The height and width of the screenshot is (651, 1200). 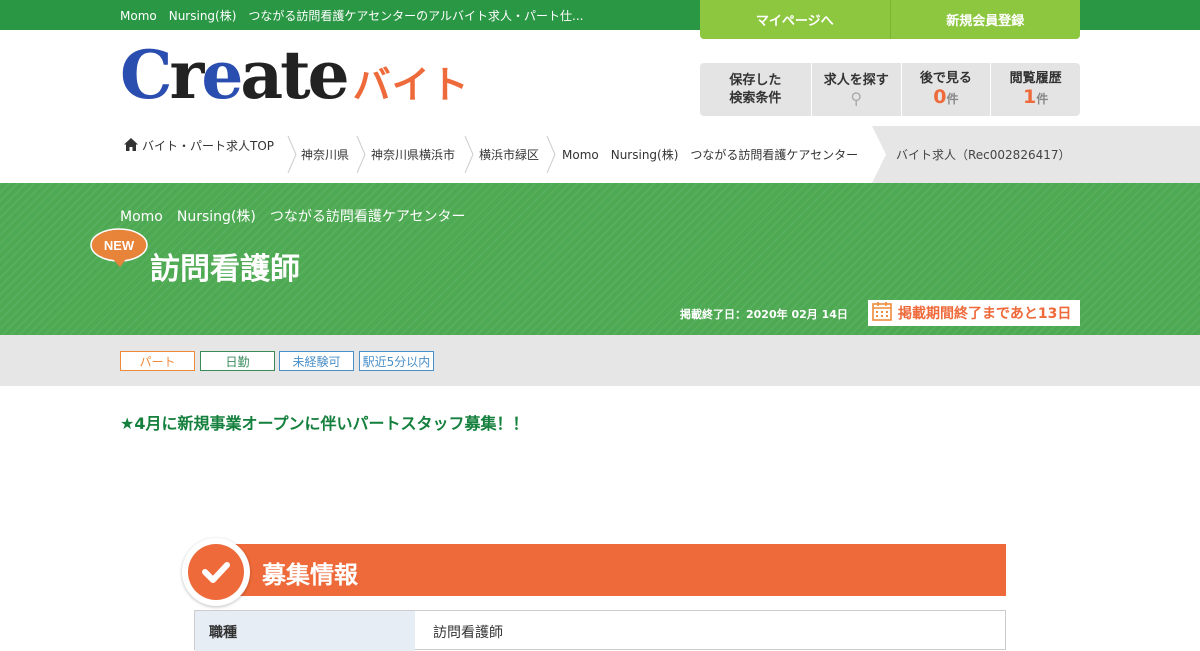 I want to click on history-button: 閲覧履歴 1件, so click(x=1035, y=89).